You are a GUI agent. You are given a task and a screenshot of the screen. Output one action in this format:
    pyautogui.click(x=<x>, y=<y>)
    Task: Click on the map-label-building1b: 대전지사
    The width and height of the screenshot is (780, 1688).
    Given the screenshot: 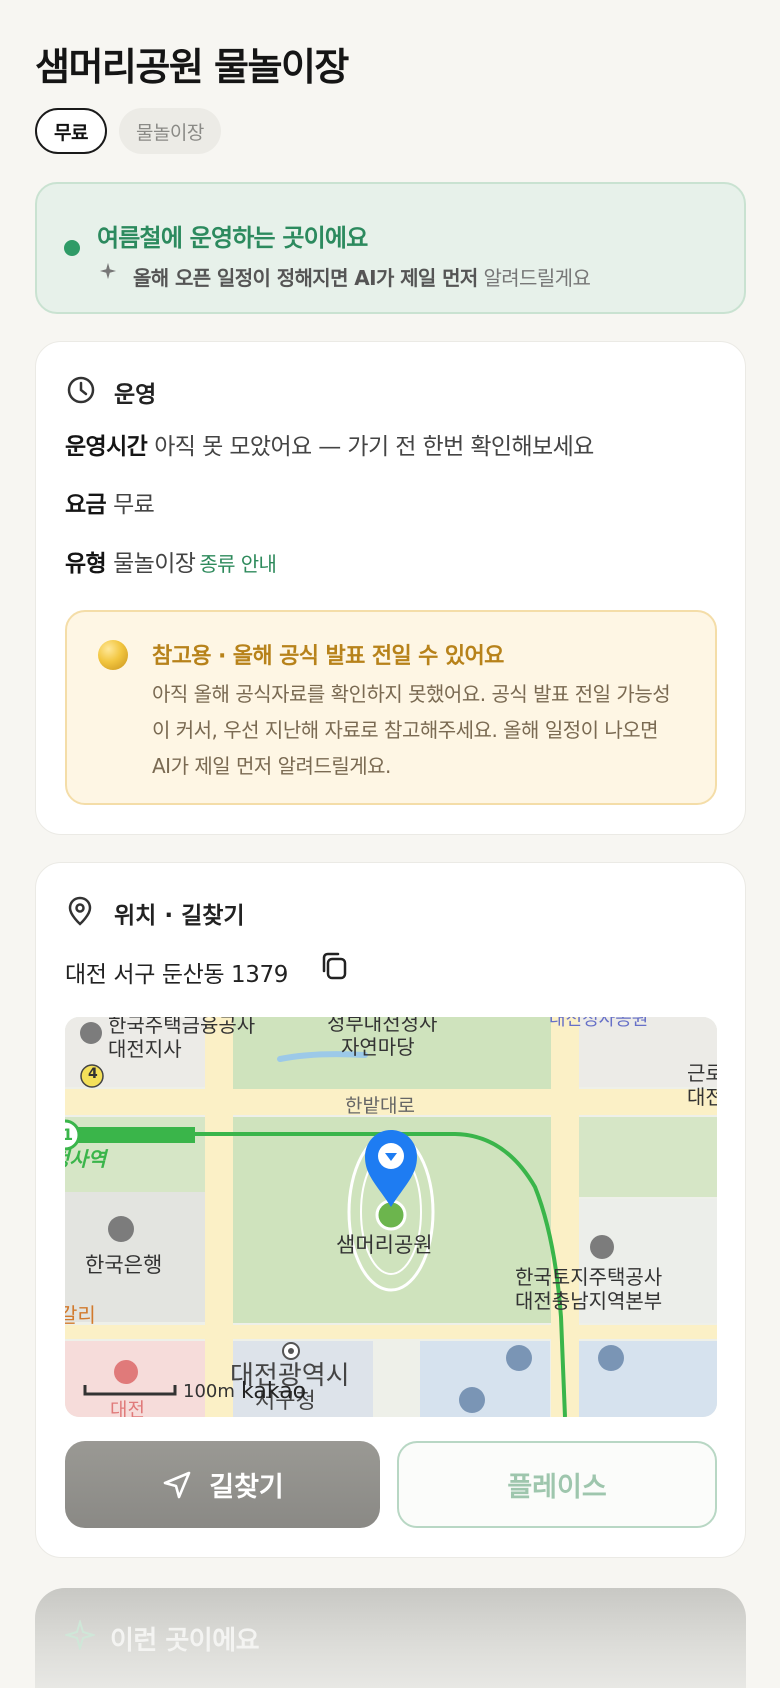 What is the action you would take?
    pyautogui.click(x=145, y=1049)
    